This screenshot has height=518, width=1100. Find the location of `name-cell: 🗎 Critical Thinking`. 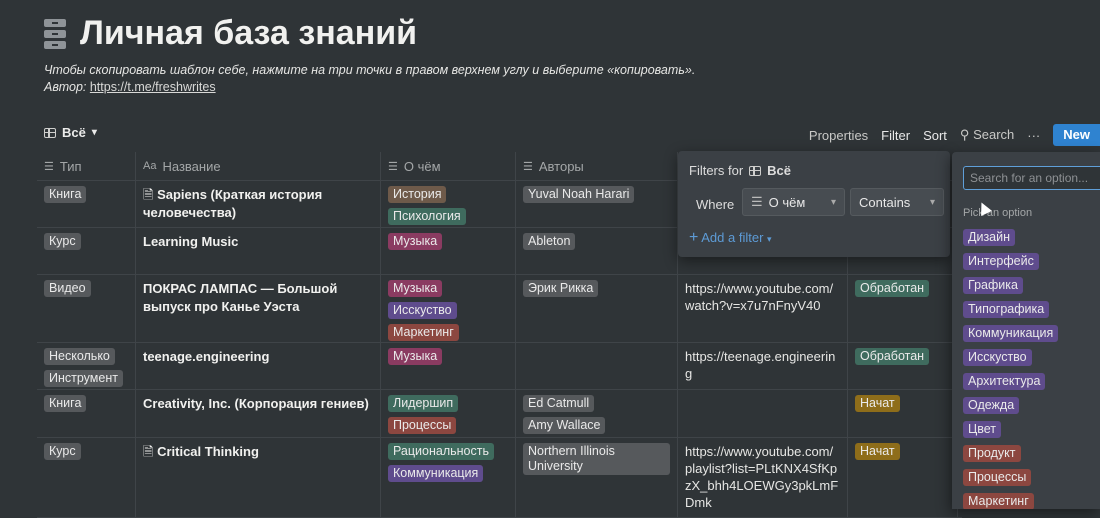

name-cell: 🗎 Critical Thinking is located at coordinates (258, 477).